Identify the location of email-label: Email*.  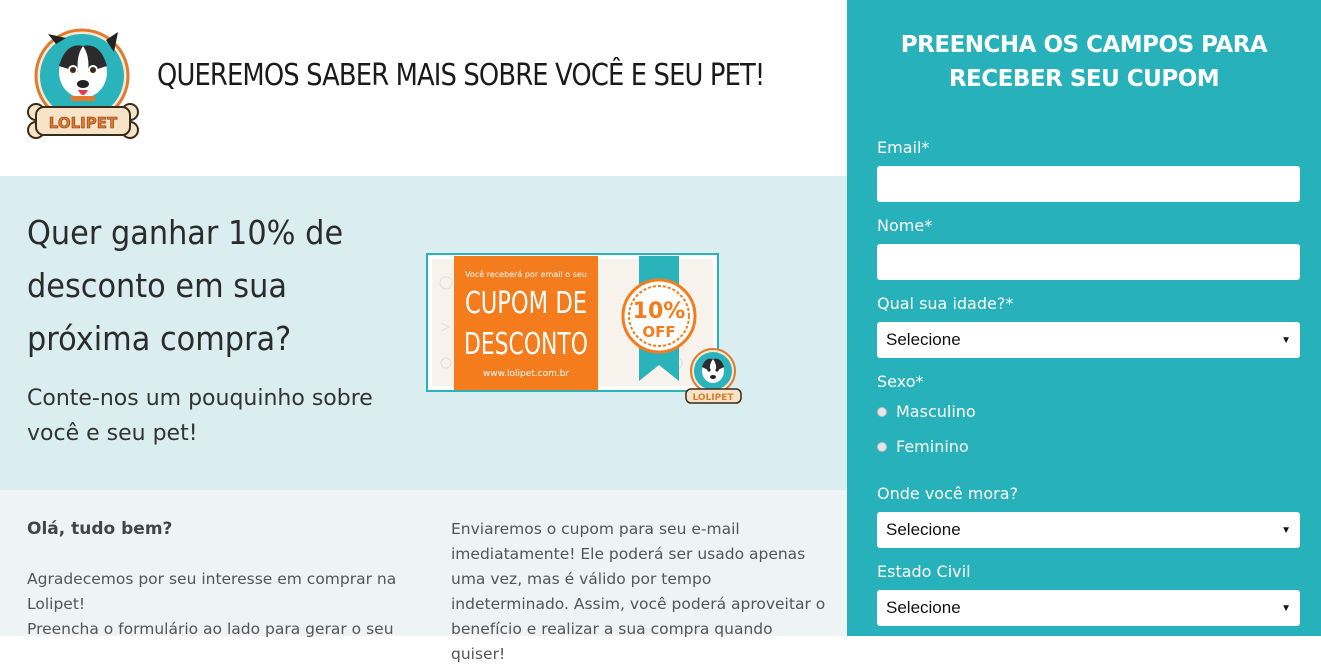
(903, 147).